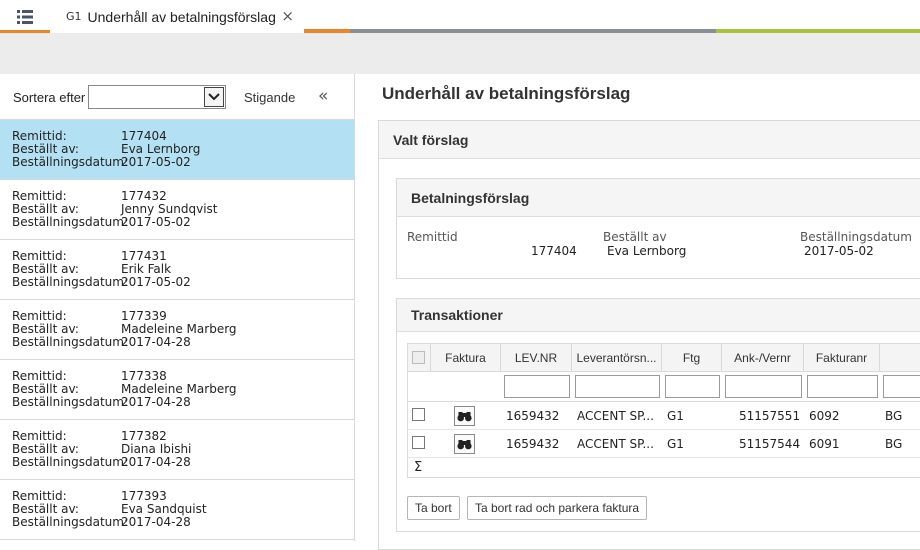 Image resolution: width=920 pixels, height=550 pixels. What do you see at coordinates (635, 237) in the screenshot?
I see `bestallt-label: Beställt av` at bounding box center [635, 237].